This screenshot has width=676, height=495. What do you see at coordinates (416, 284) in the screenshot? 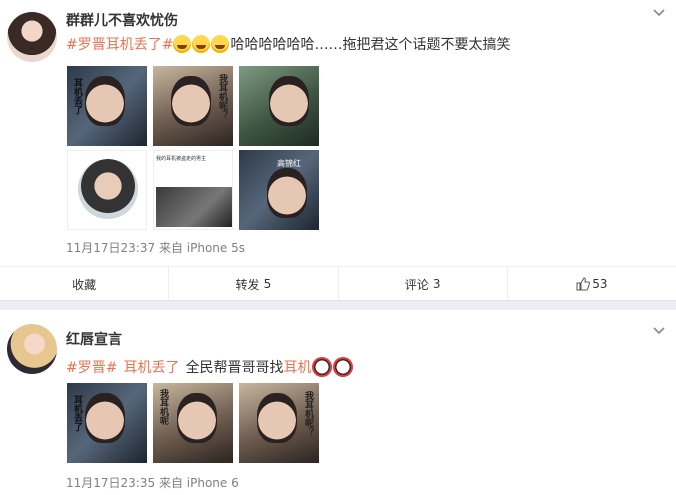
I see `comment-label: 评论` at bounding box center [416, 284].